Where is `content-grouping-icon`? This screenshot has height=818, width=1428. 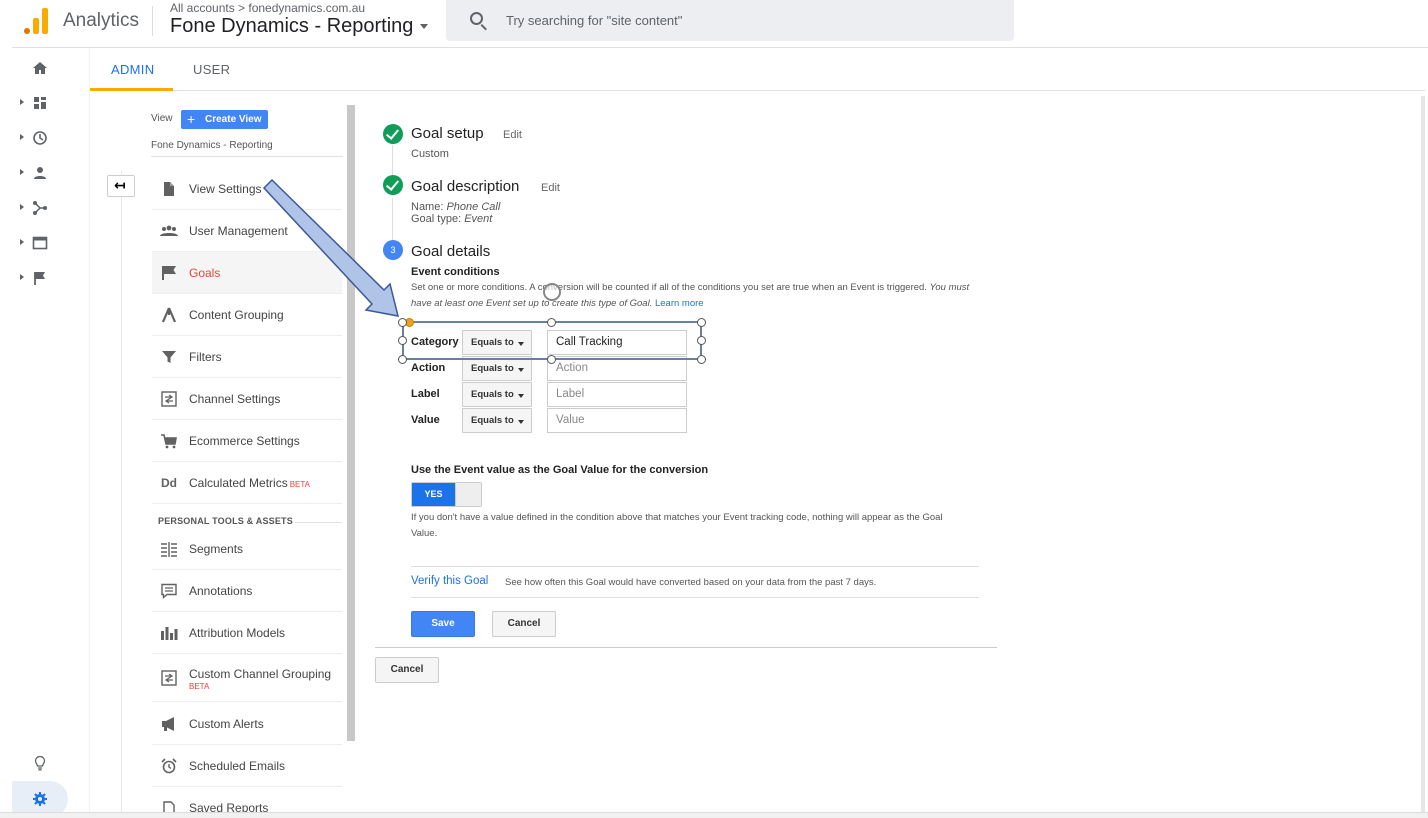 content-grouping-icon is located at coordinates (169, 315).